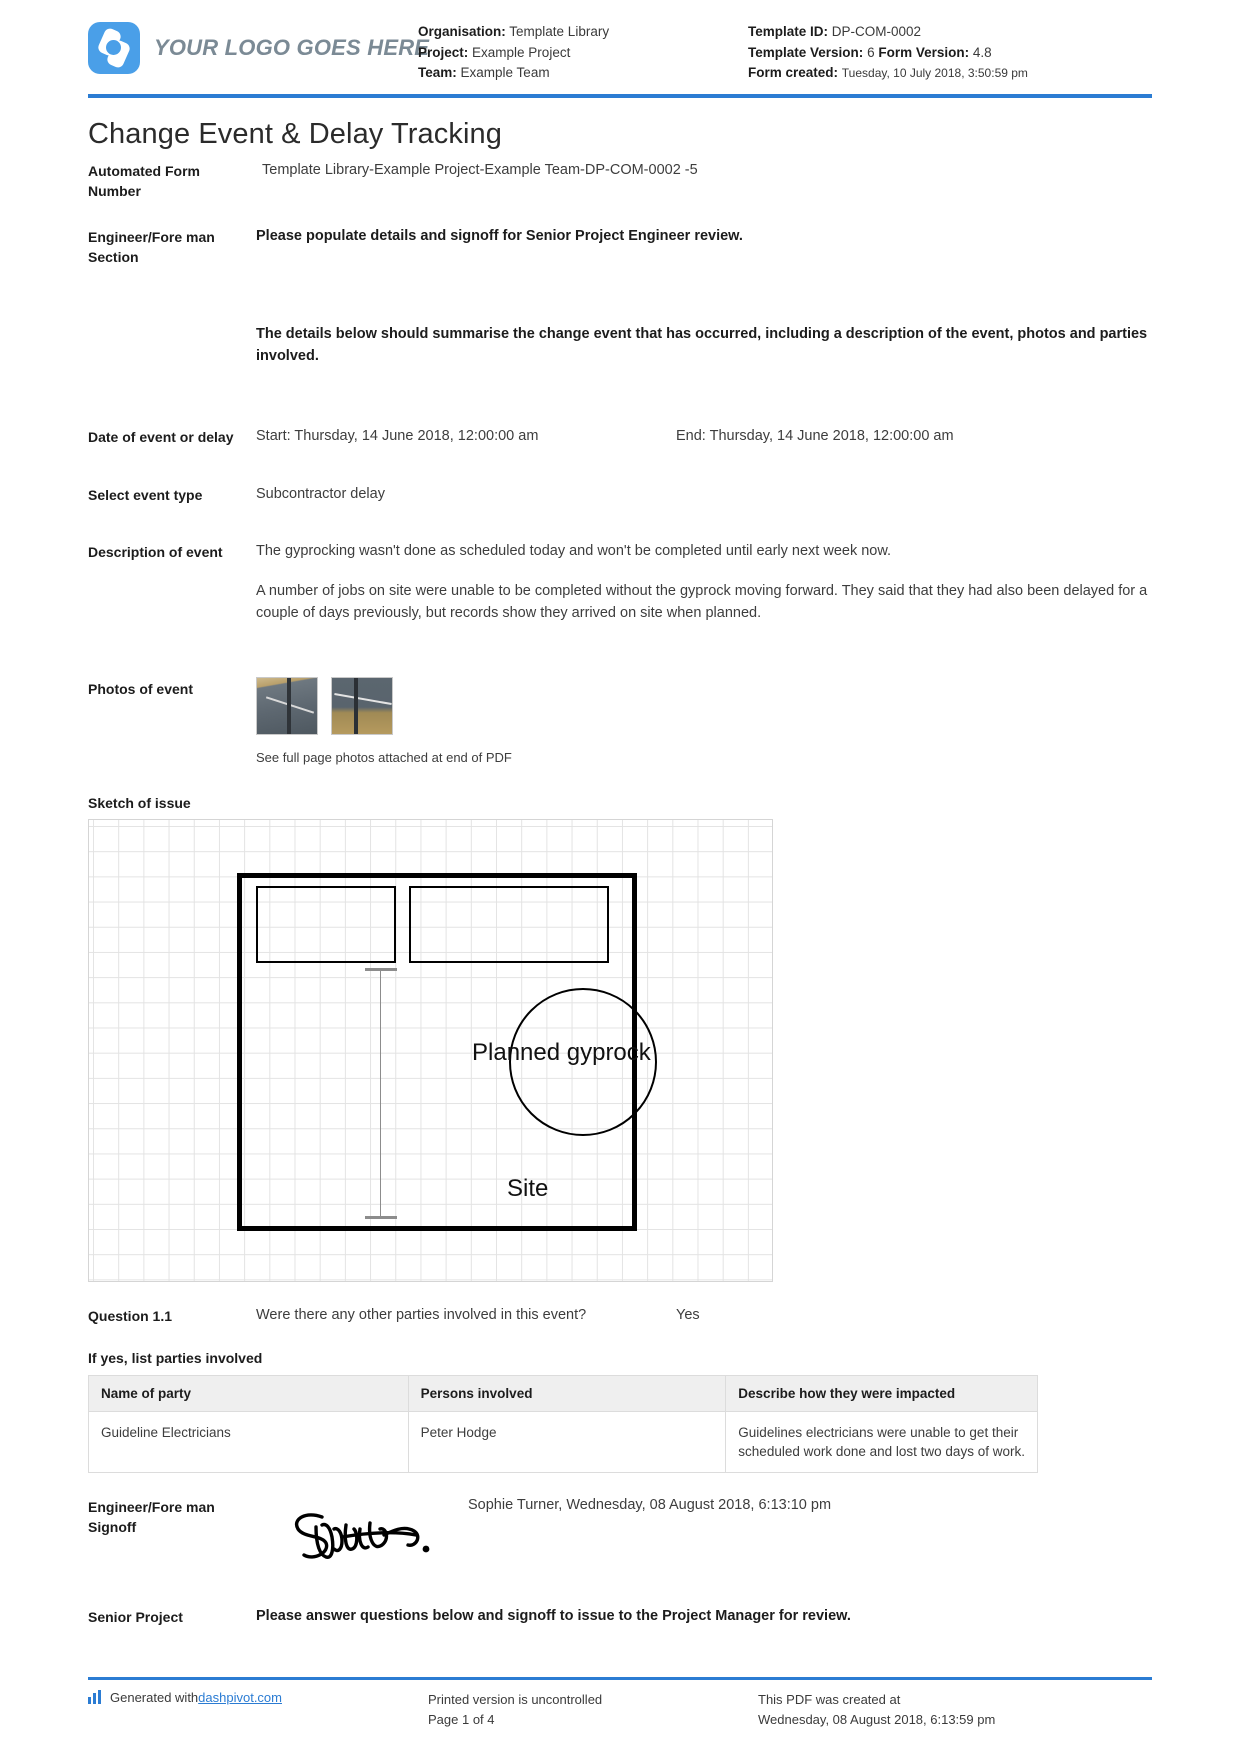  What do you see at coordinates (144, 180) in the screenshot?
I see `automated-form-number-label: Automated Form Number` at bounding box center [144, 180].